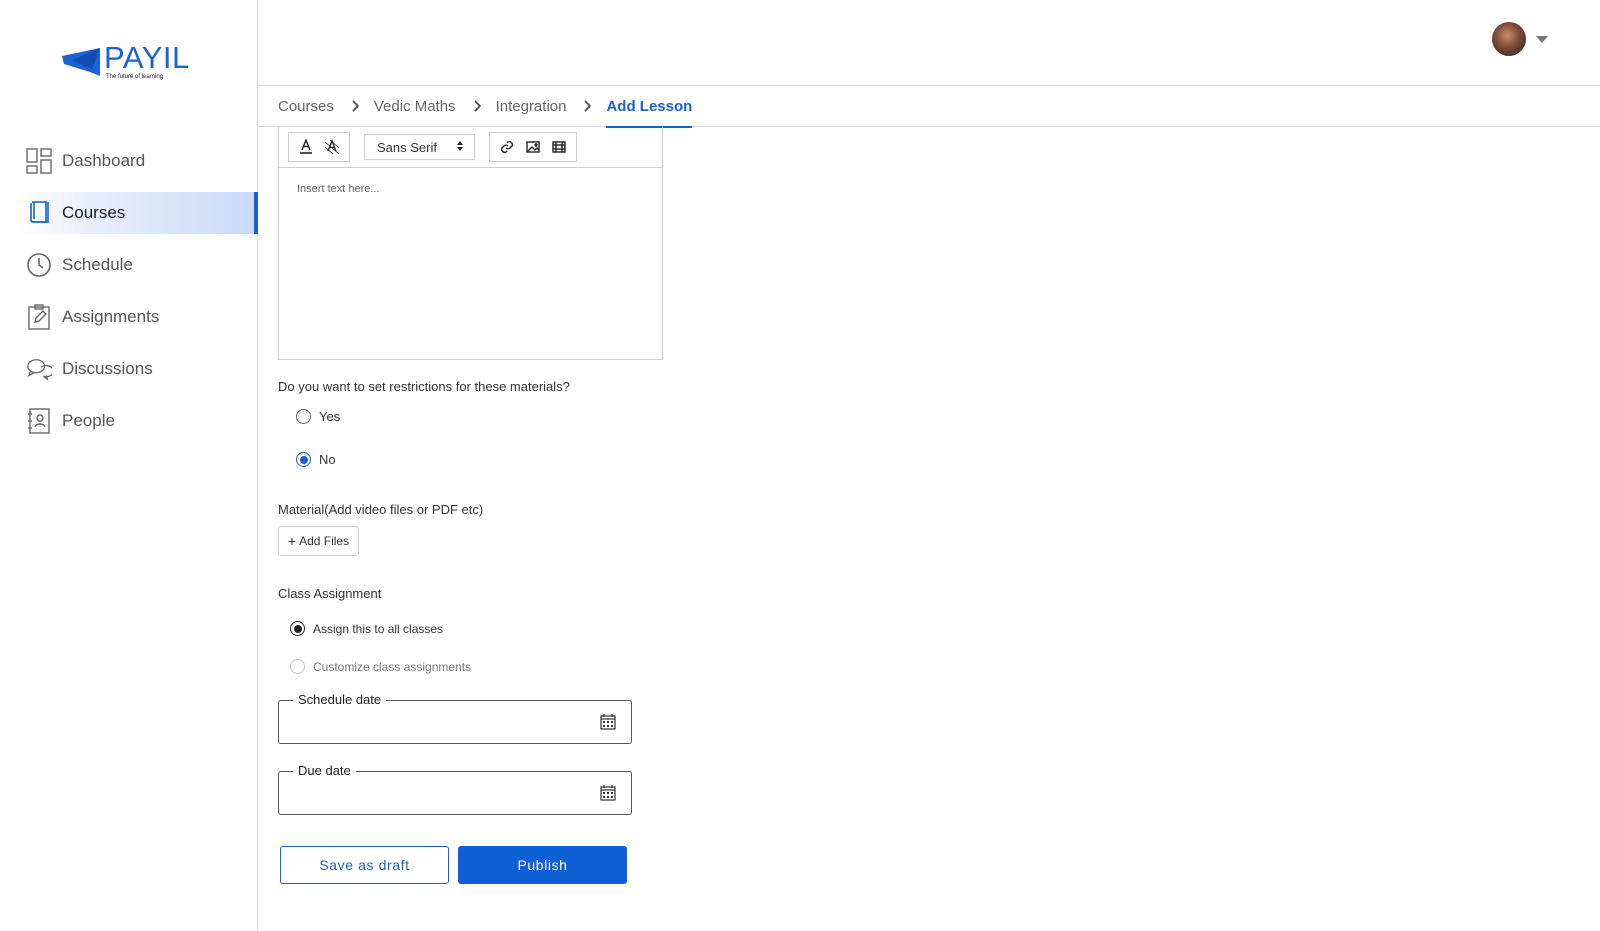  Describe the element at coordinates (455, 718) in the screenshot. I see `schedule-date-field: Schedule date` at that location.